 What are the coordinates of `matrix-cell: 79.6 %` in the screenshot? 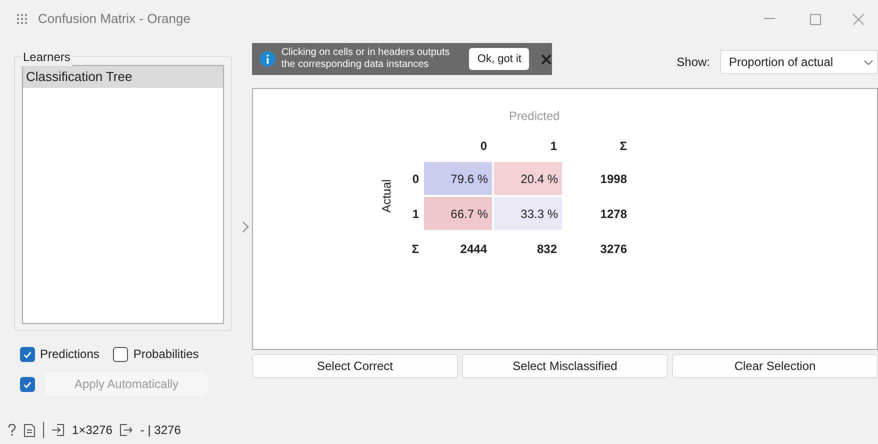 It's located at (458, 178).